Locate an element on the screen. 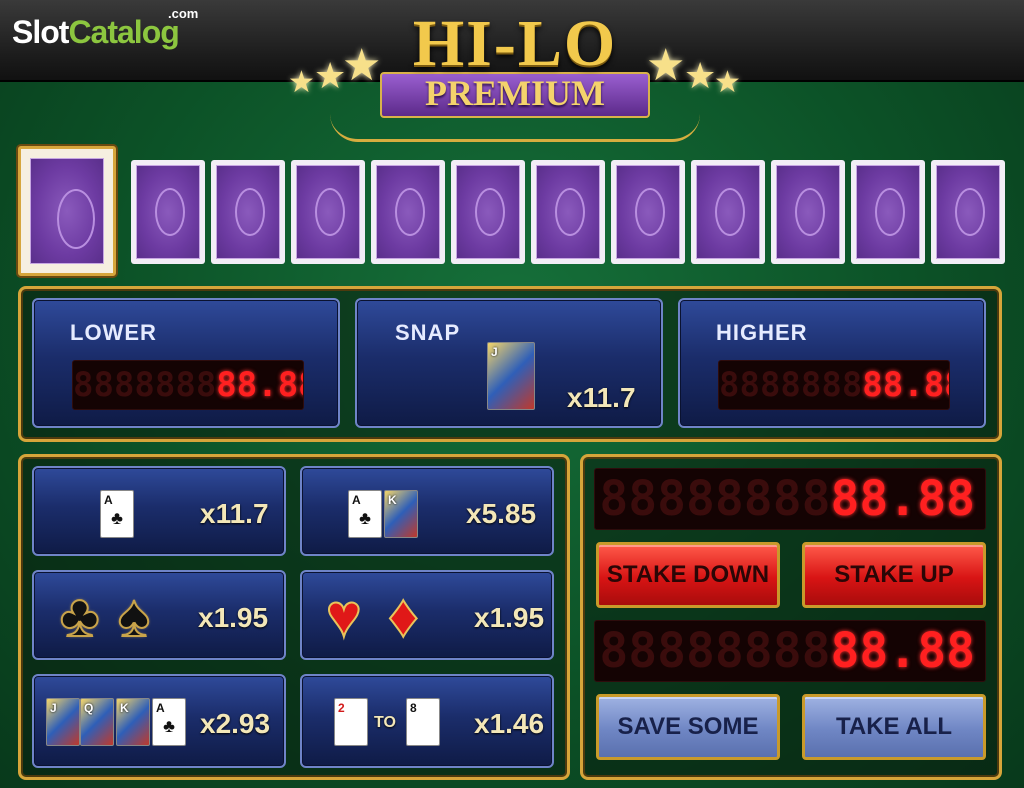 The height and width of the screenshot is (788, 1024). take-all-label: TAKE ALL is located at coordinates (894, 726).